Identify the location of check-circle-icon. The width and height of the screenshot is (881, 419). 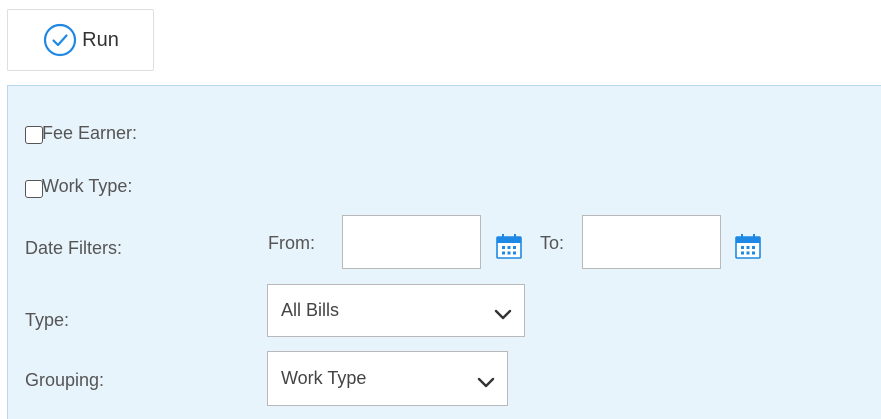
(60, 40).